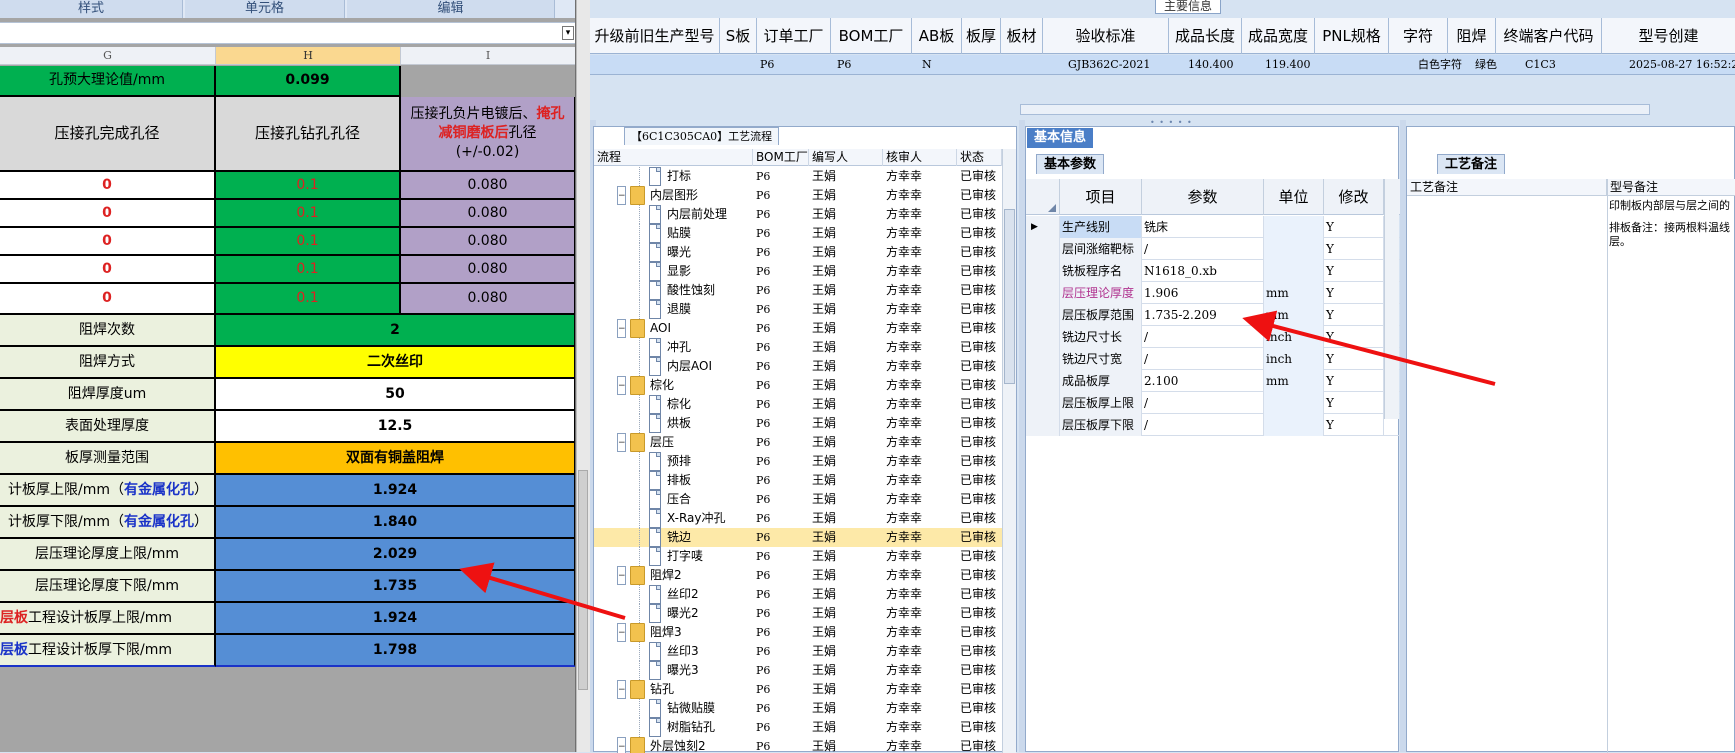  Describe the element at coordinates (798, 727) in the screenshot. I see `flow-row: 树脂钻孔 P6 王娟 方幸幸 已审核` at that location.